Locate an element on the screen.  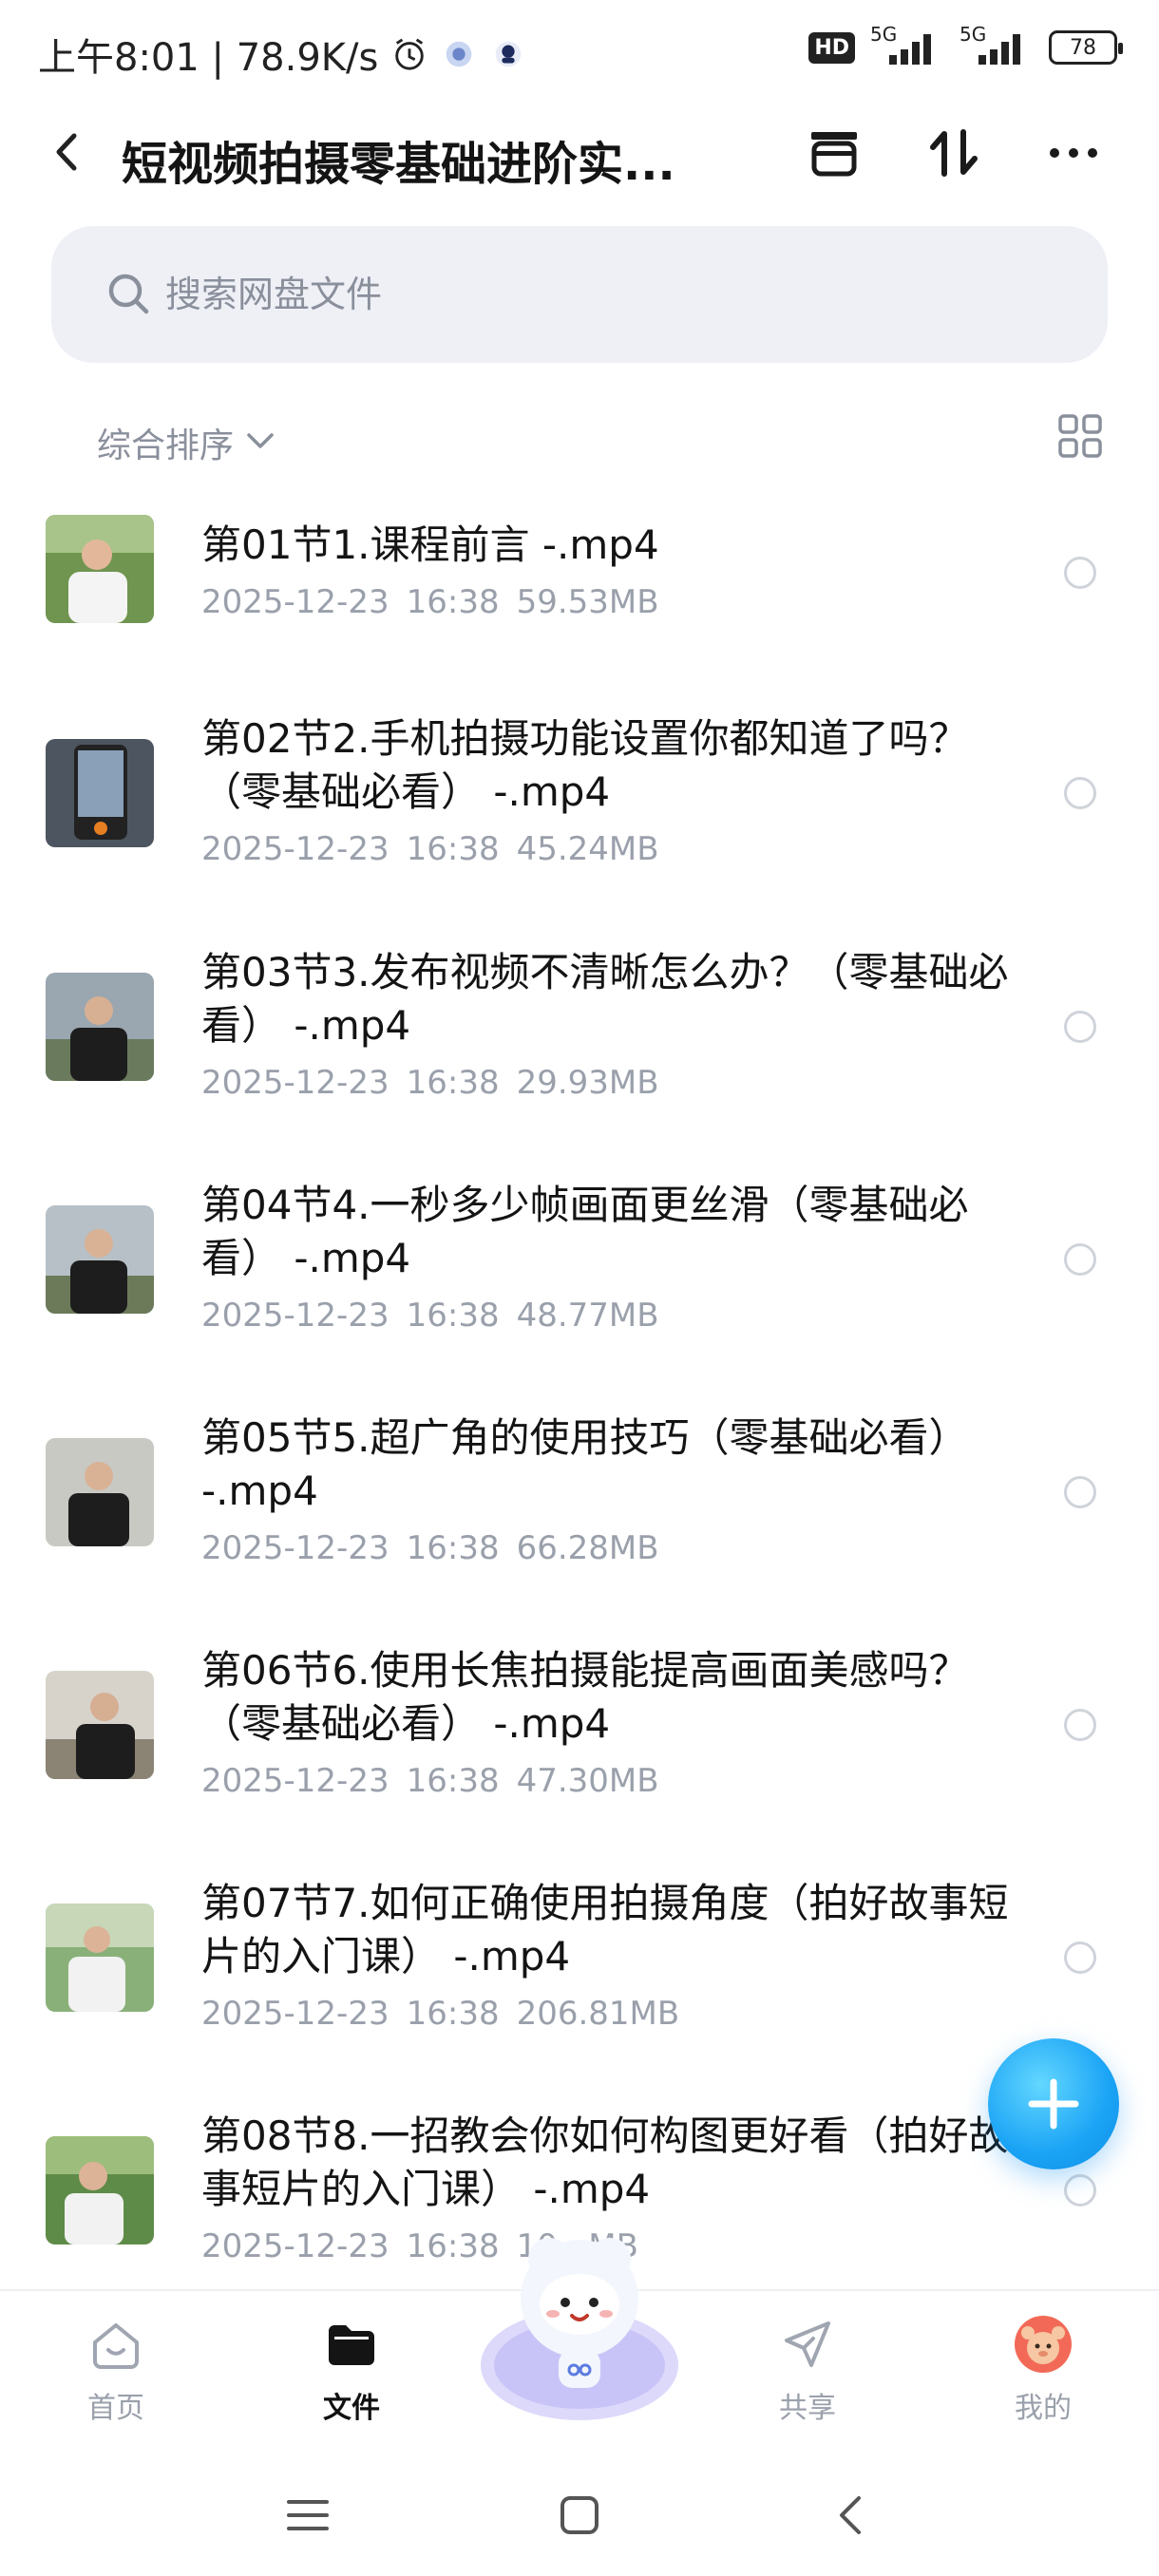
file-name: 第08节8.一招教会你如何构图更好看（拍好故事短片的入门课） -.mp4 is located at coordinates (605, 2162).